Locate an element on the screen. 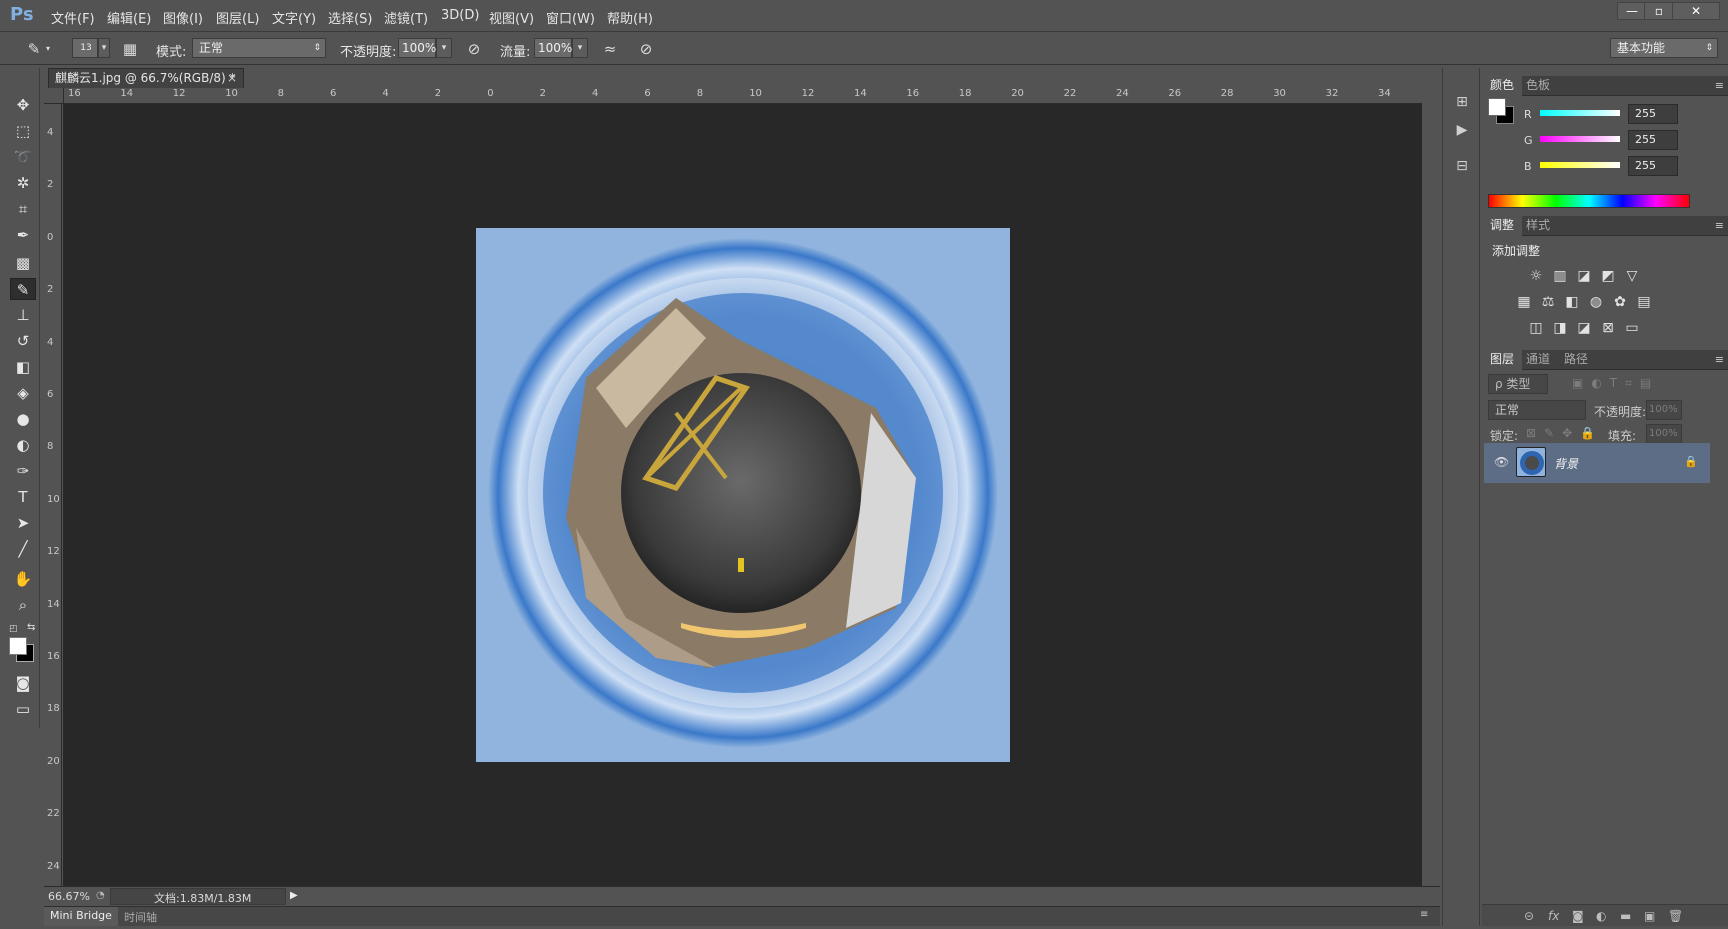 The width and height of the screenshot is (1728, 929). eyedropper-tool-icon: ✒ is located at coordinates (23, 235).